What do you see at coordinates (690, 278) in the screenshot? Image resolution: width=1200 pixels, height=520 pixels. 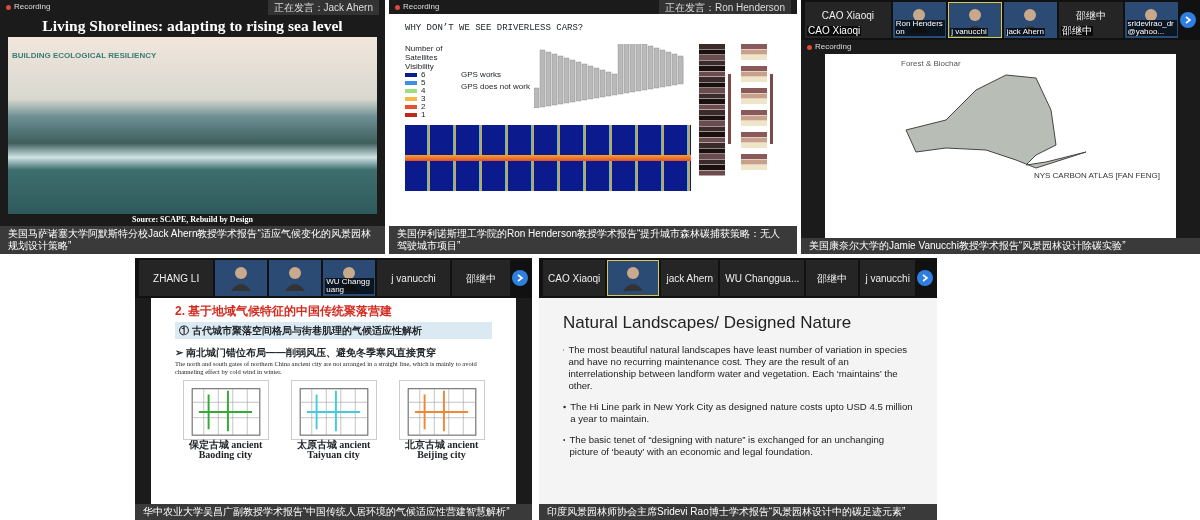 I see `participant-name: jack Ahern` at bounding box center [690, 278].